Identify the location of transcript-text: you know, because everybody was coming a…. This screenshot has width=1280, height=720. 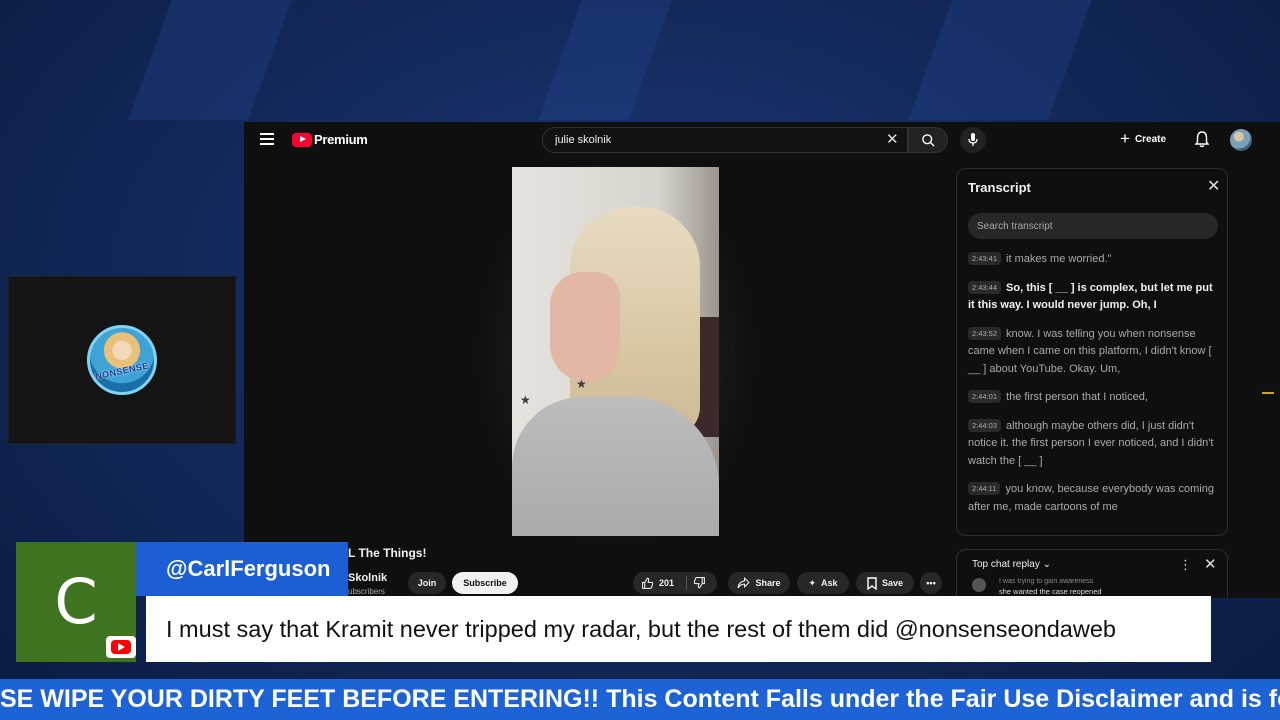
(1091, 498).